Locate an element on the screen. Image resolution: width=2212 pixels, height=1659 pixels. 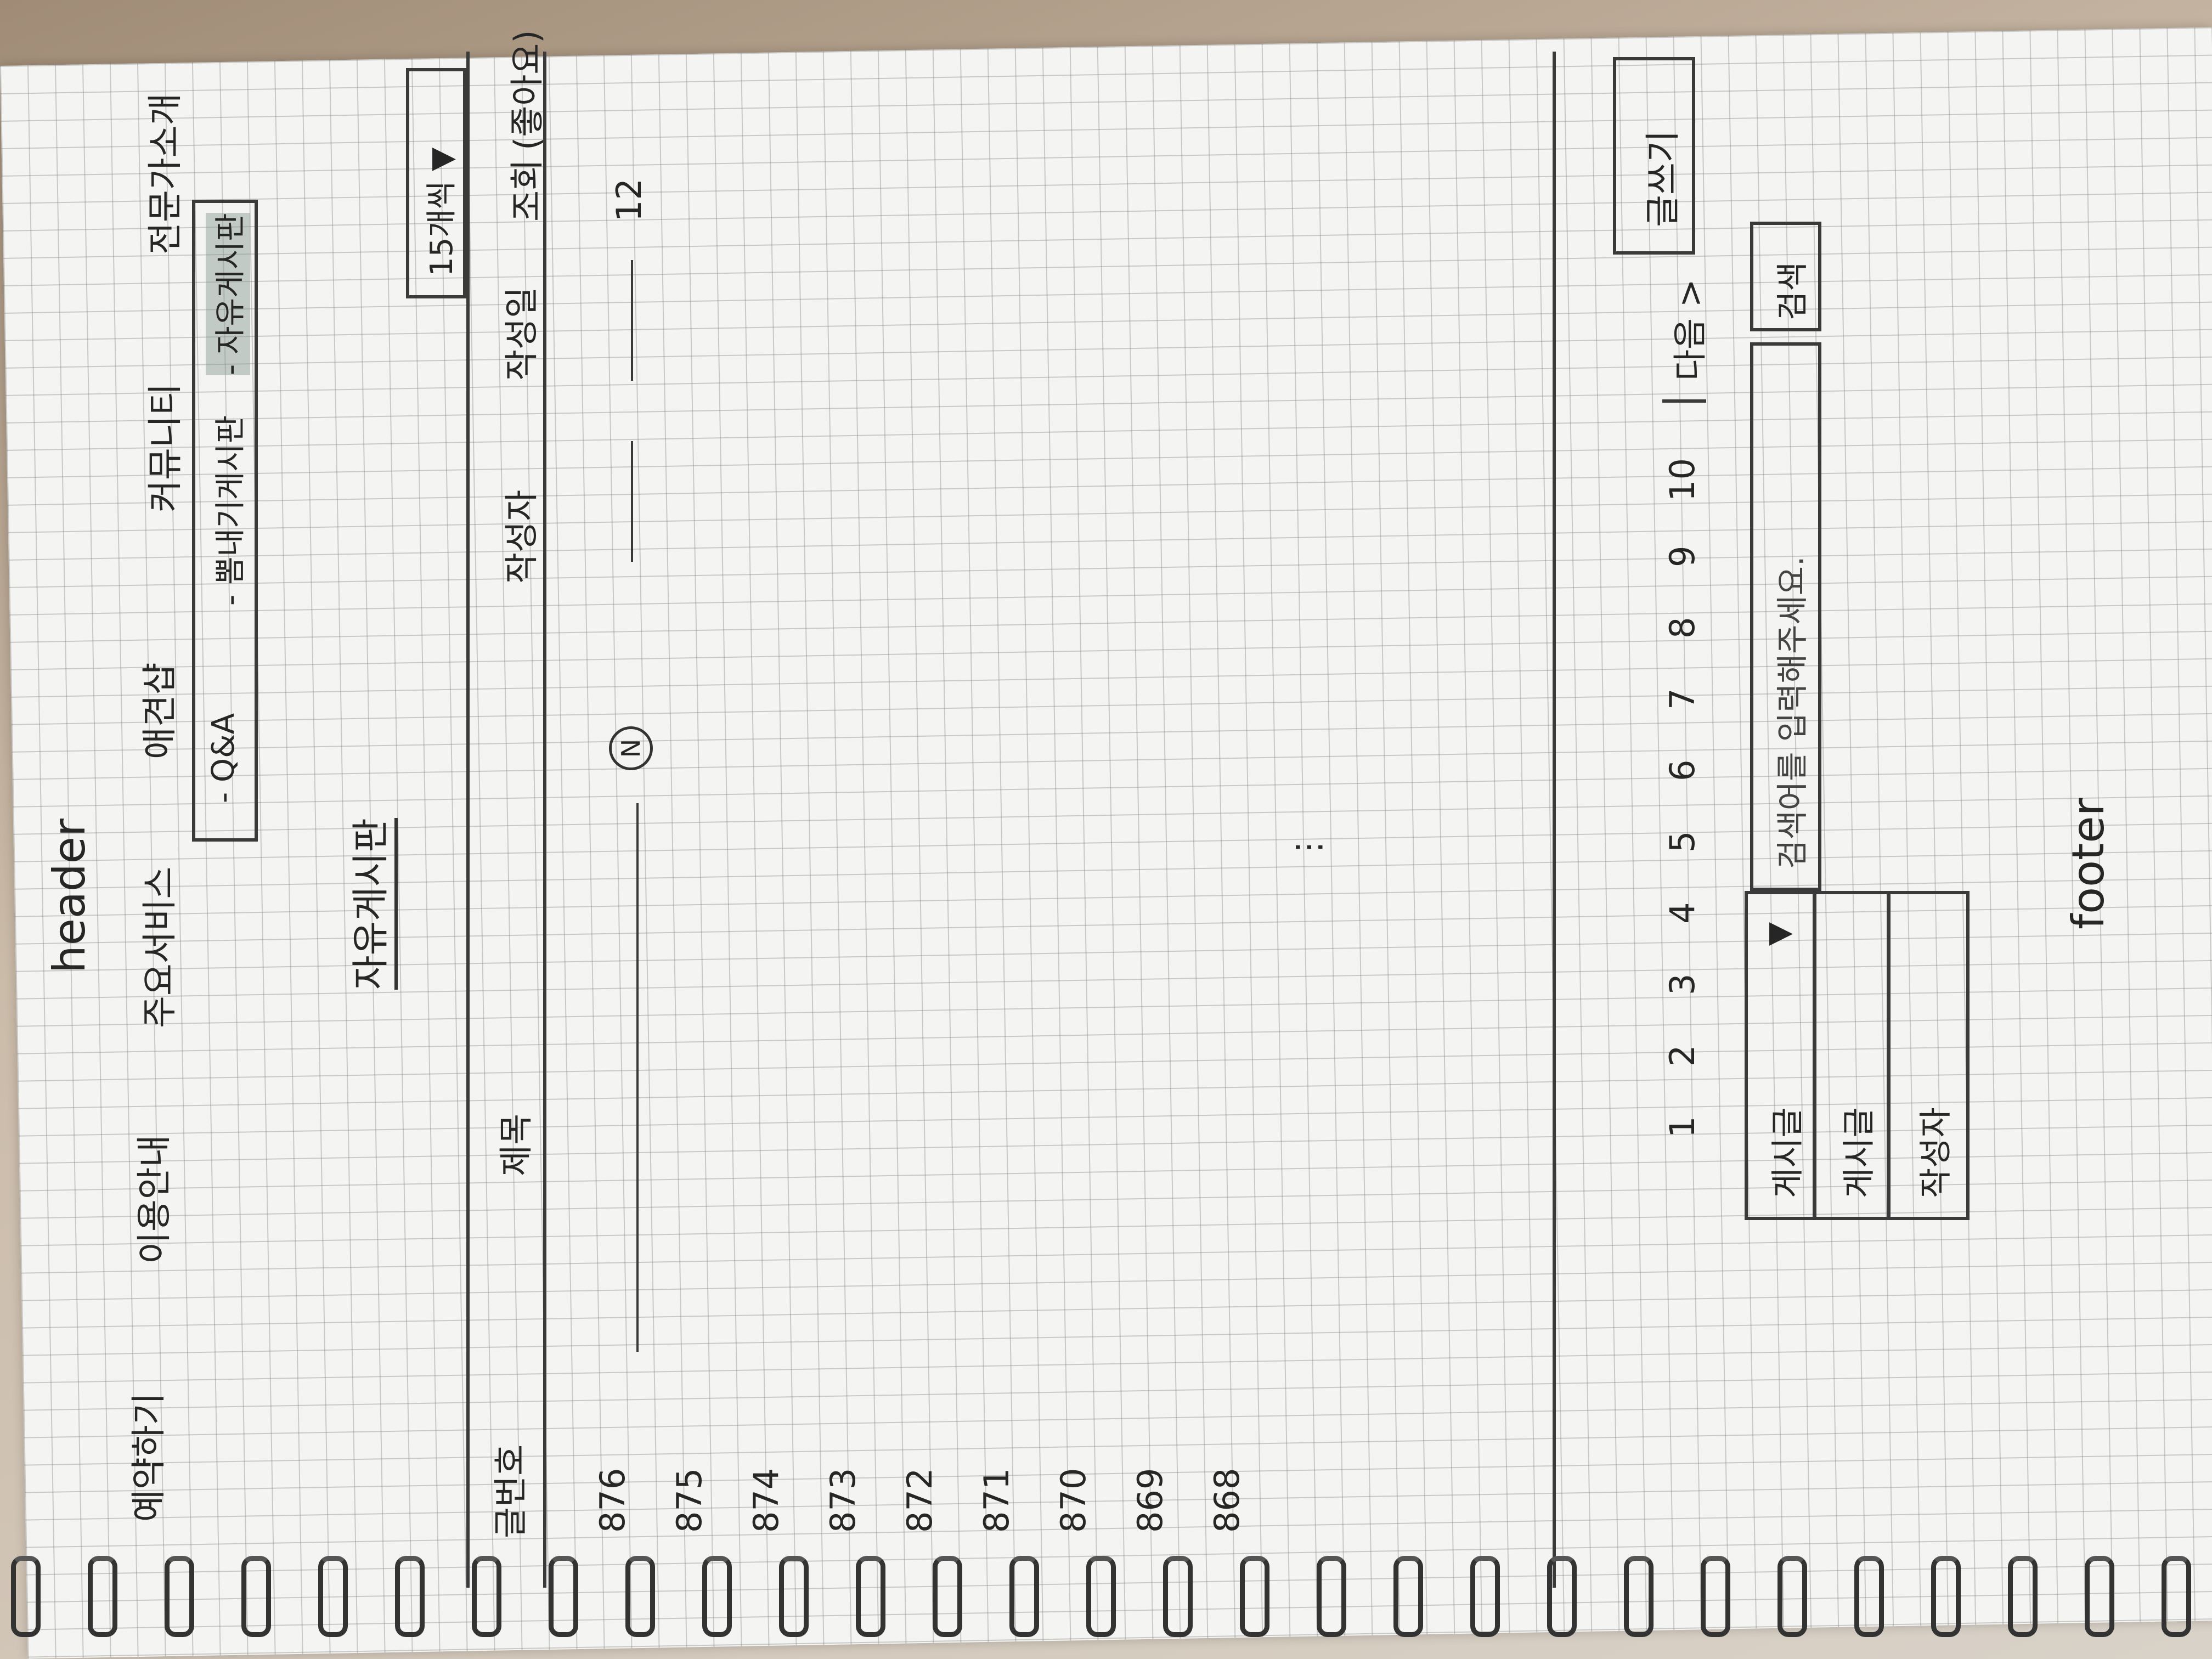
table-row-number: 874 is located at coordinates (766, 1500).